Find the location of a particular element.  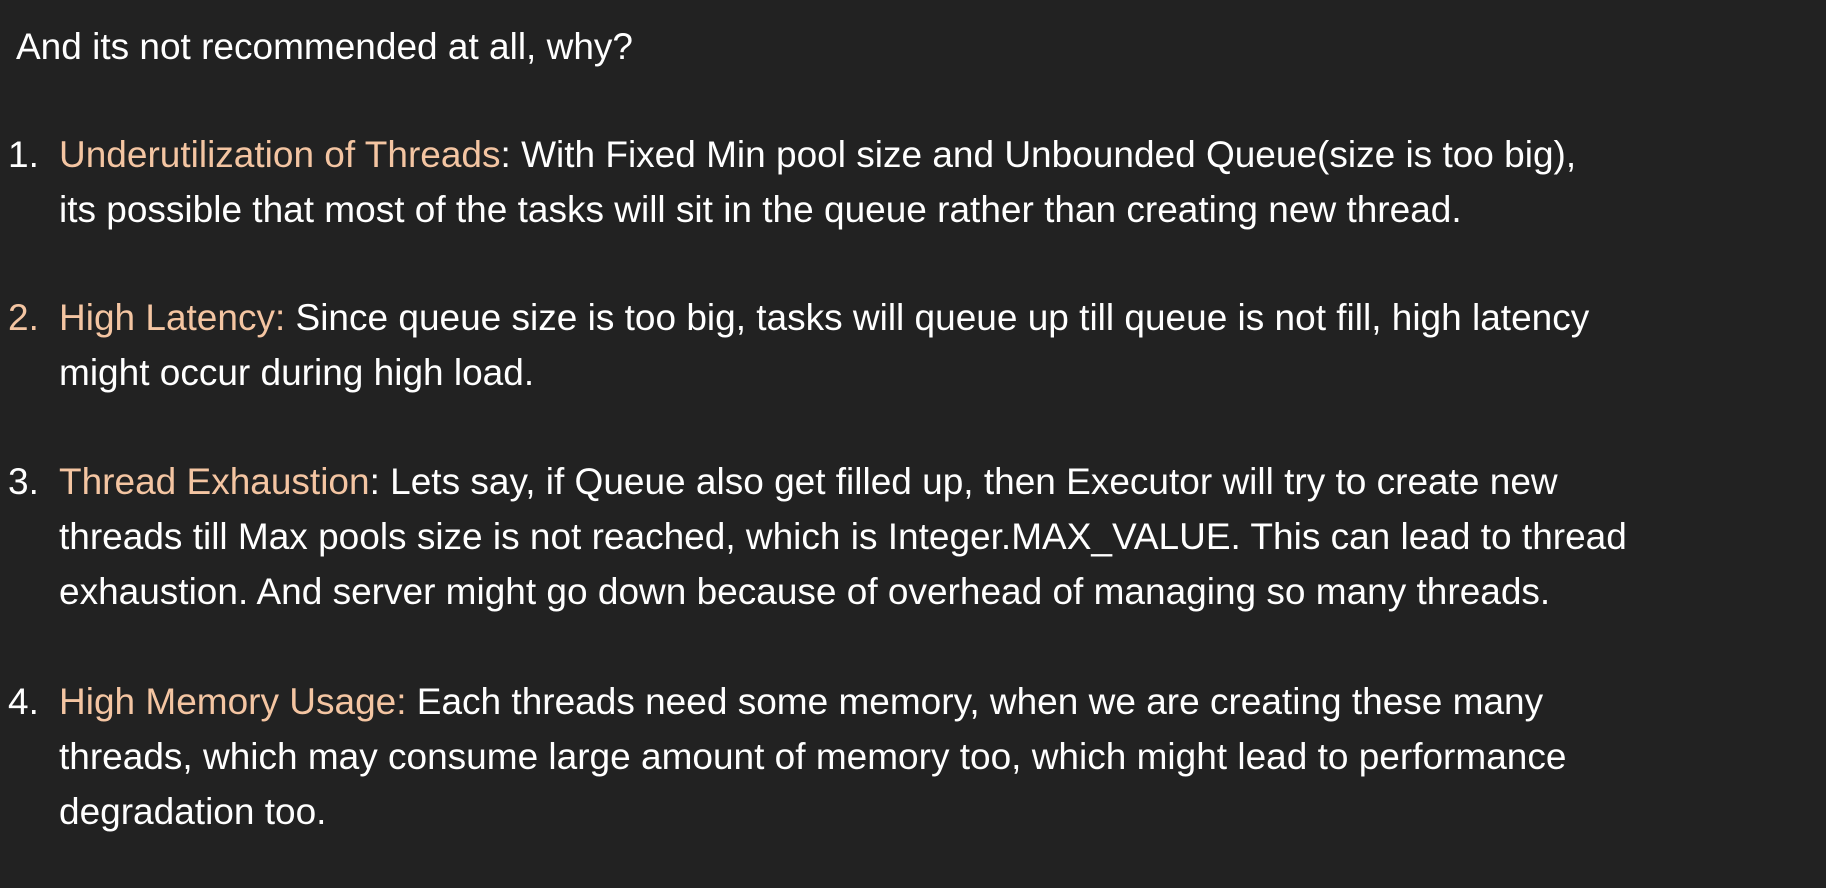

list-number: 2. is located at coordinates (23, 317).